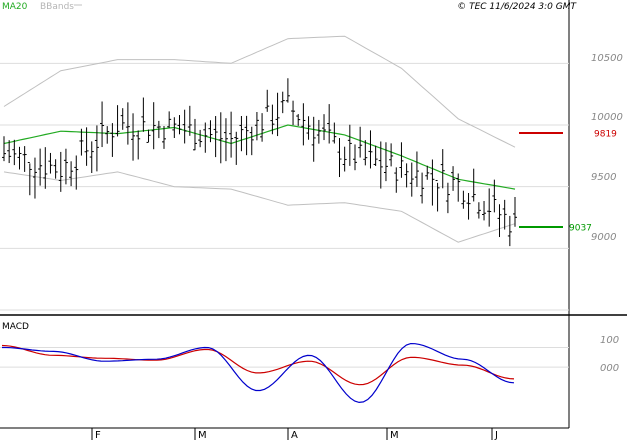 This screenshot has width=627, height=444. Describe the element at coordinates (98, 435) in the screenshot. I see `month-label: F` at that location.